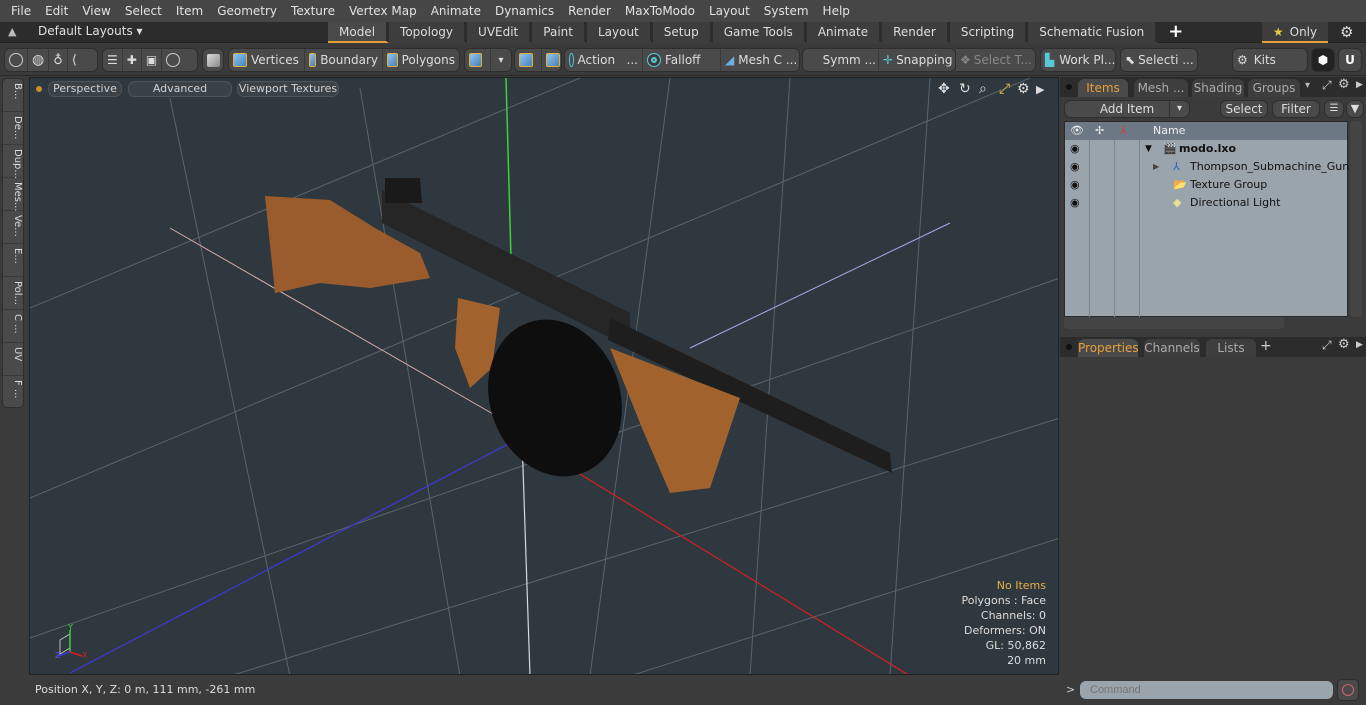  What do you see at coordinates (132, 60) in the screenshot?
I see `cross-button: ✚` at bounding box center [132, 60].